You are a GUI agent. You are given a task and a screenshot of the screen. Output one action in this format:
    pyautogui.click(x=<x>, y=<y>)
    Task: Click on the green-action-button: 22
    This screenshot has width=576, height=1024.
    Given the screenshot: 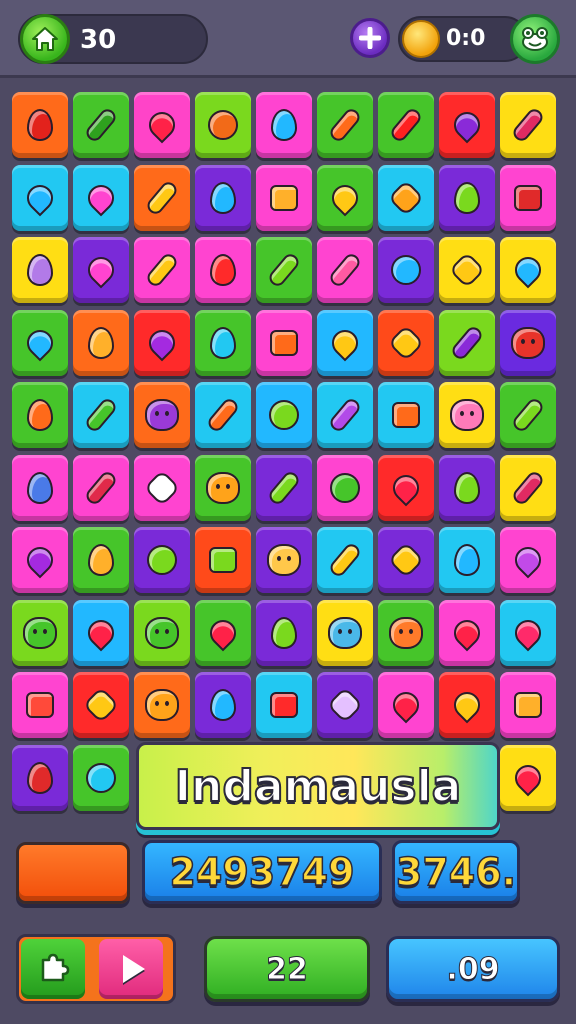 What is the action you would take?
    pyautogui.click(x=287, y=969)
    